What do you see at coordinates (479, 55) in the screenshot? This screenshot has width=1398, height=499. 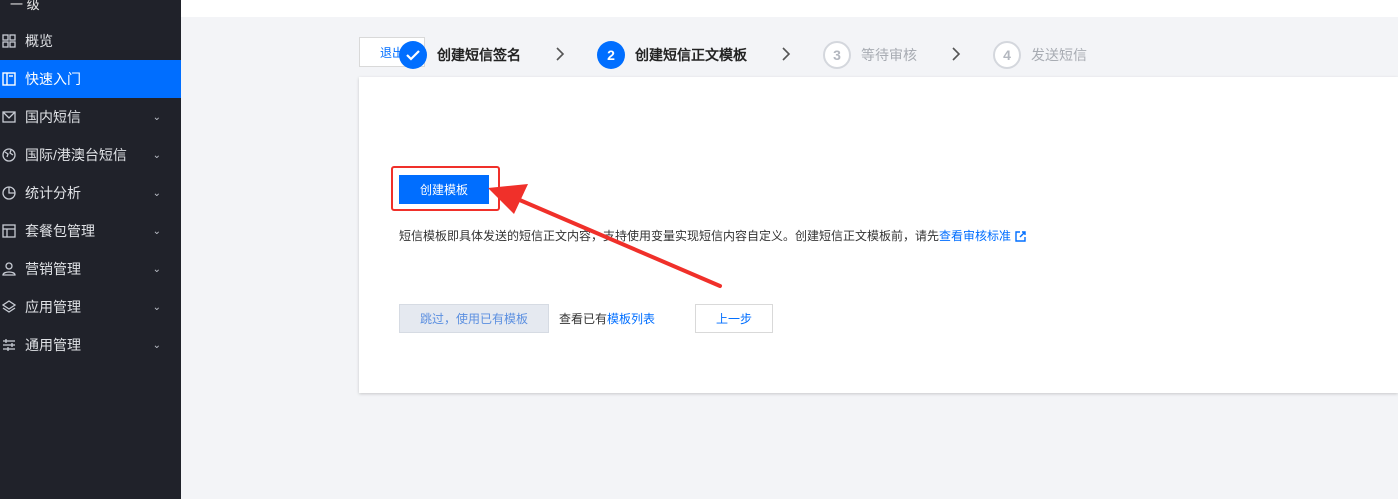 I see `step-label: 创建短信签名` at bounding box center [479, 55].